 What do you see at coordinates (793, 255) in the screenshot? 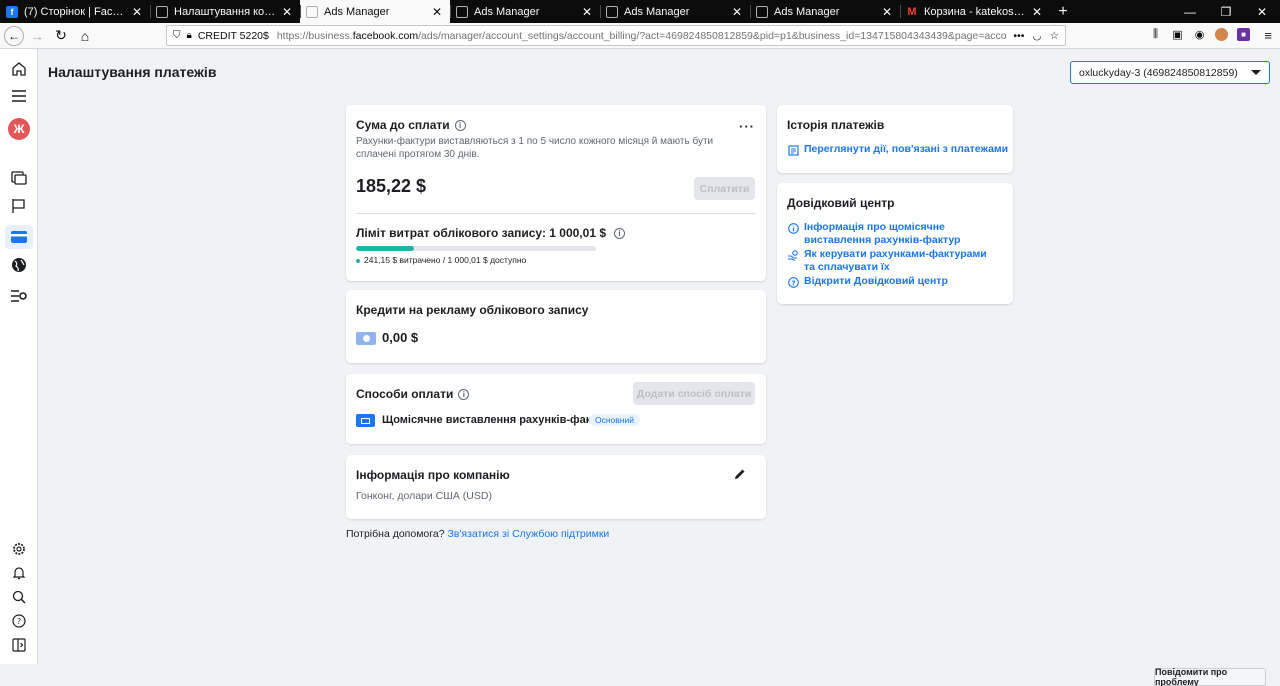
I see `hand-coins-icon` at bounding box center [793, 255].